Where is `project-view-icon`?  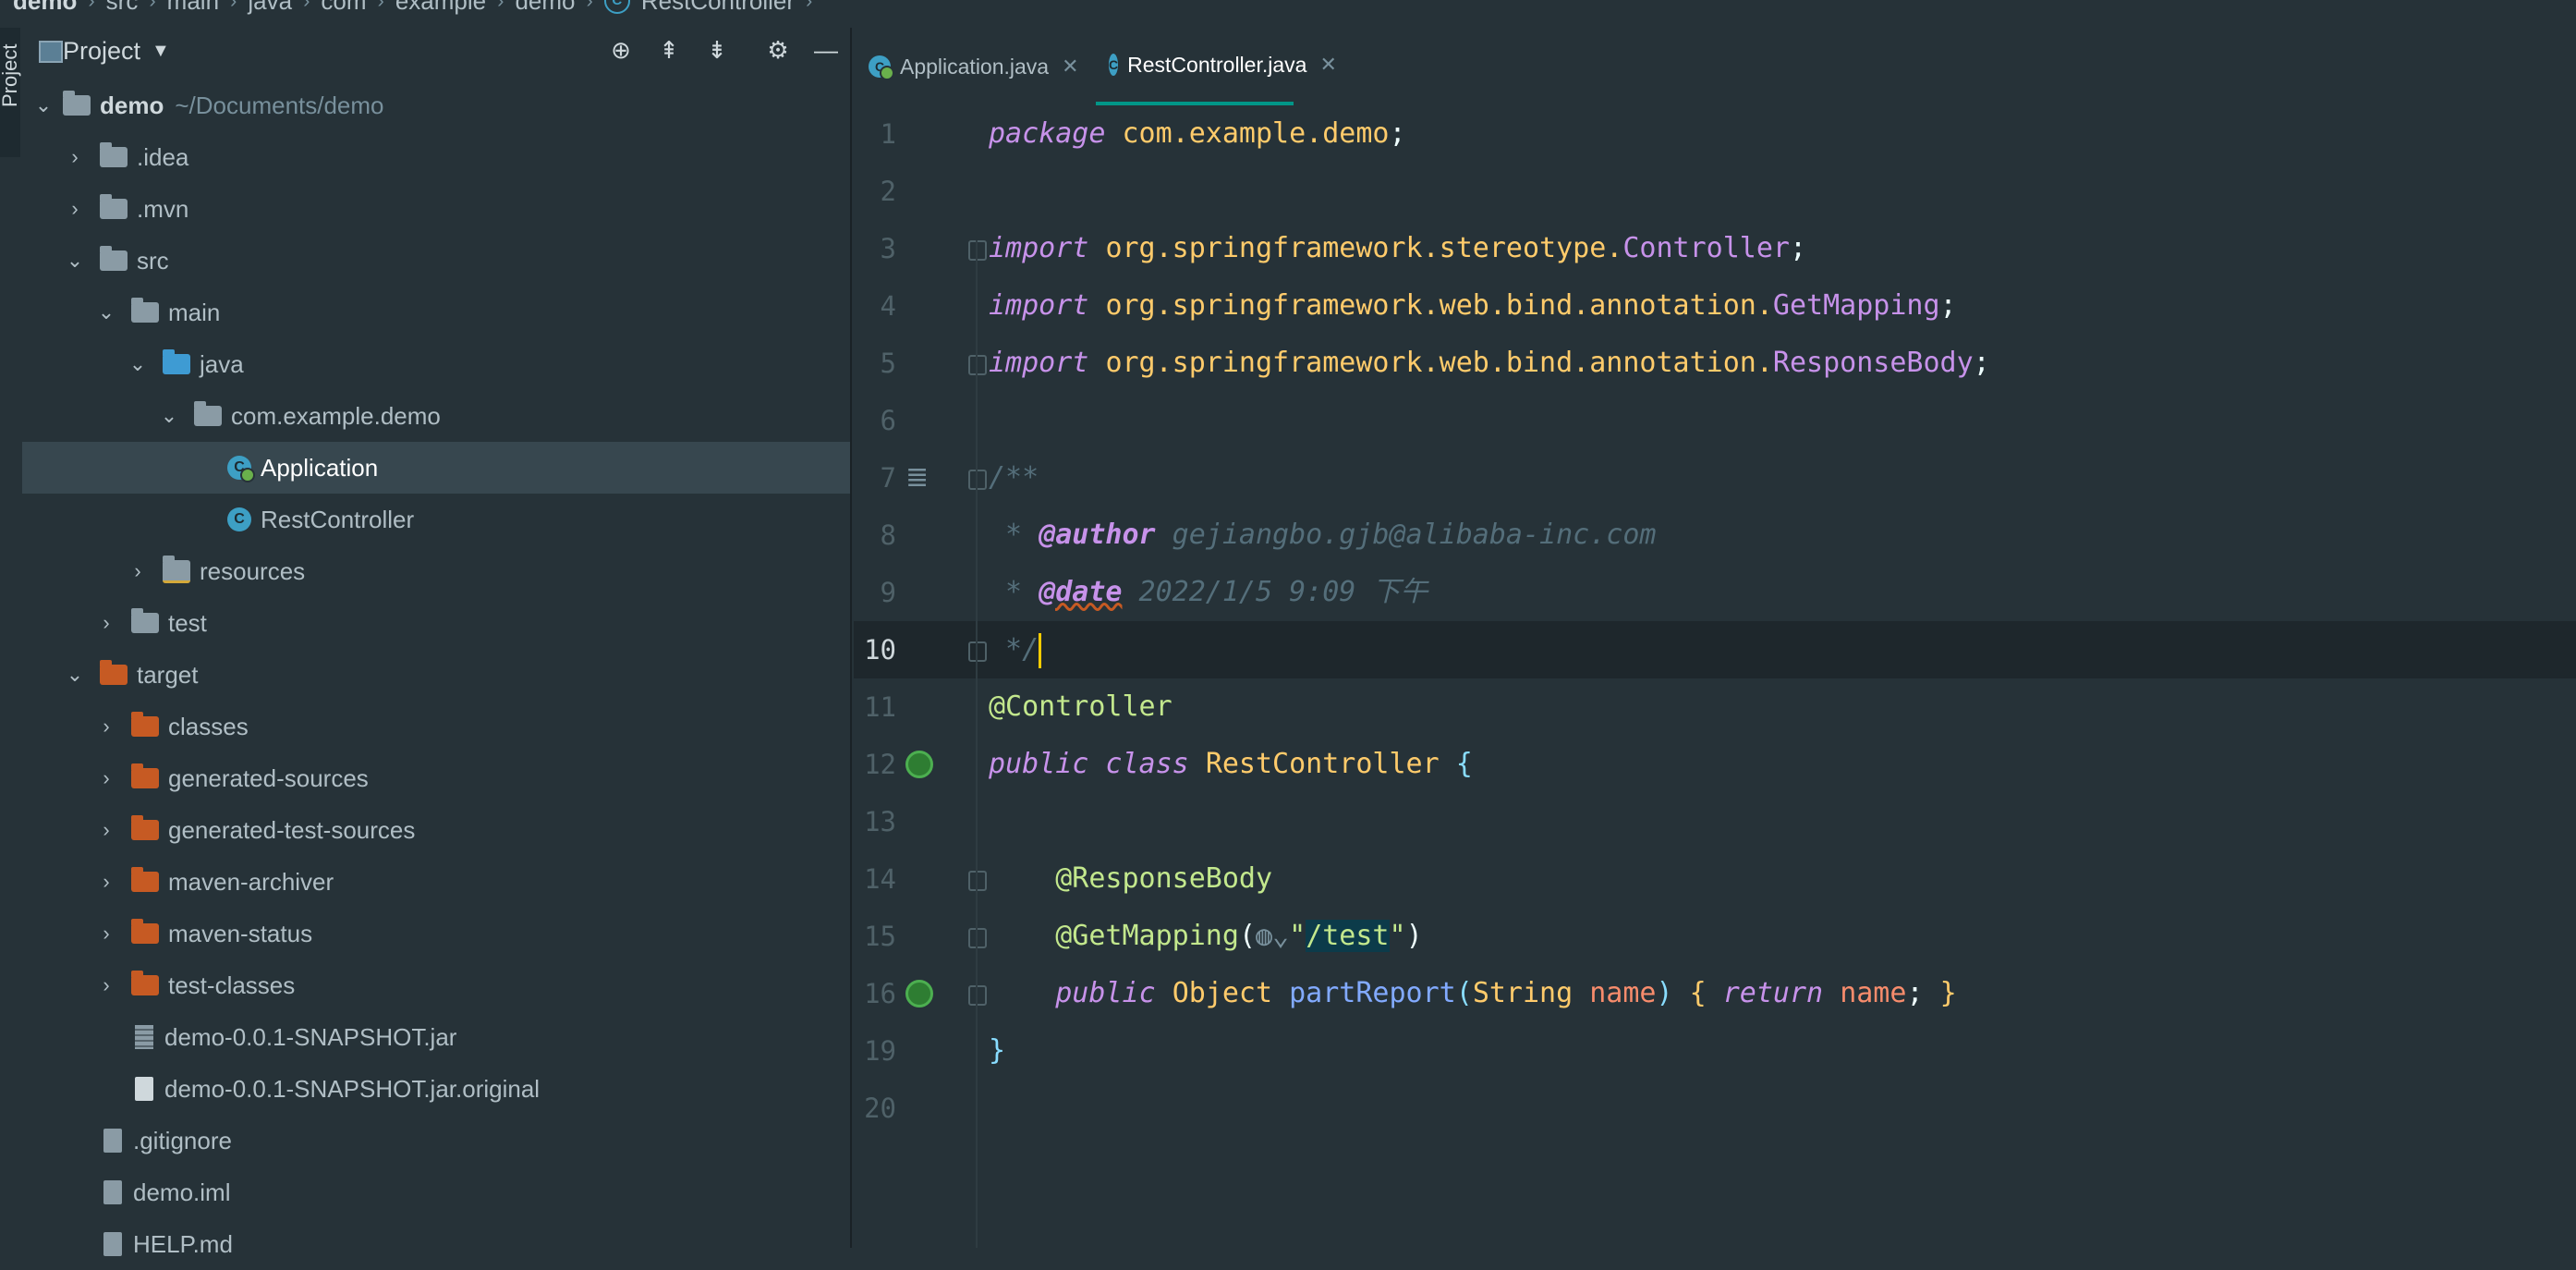 project-view-icon is located at coordinates (51, 52).